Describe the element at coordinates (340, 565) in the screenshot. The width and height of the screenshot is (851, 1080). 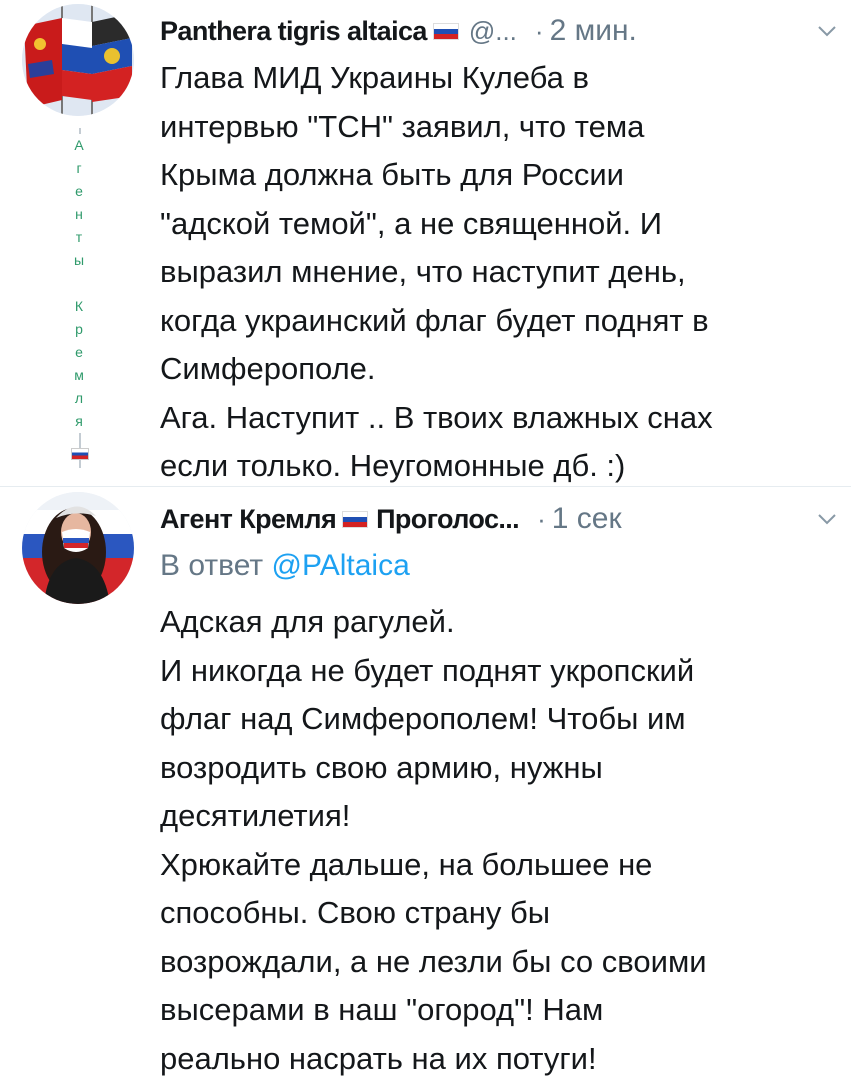
I see `reply-mention-link: @PAltaica` at that location.